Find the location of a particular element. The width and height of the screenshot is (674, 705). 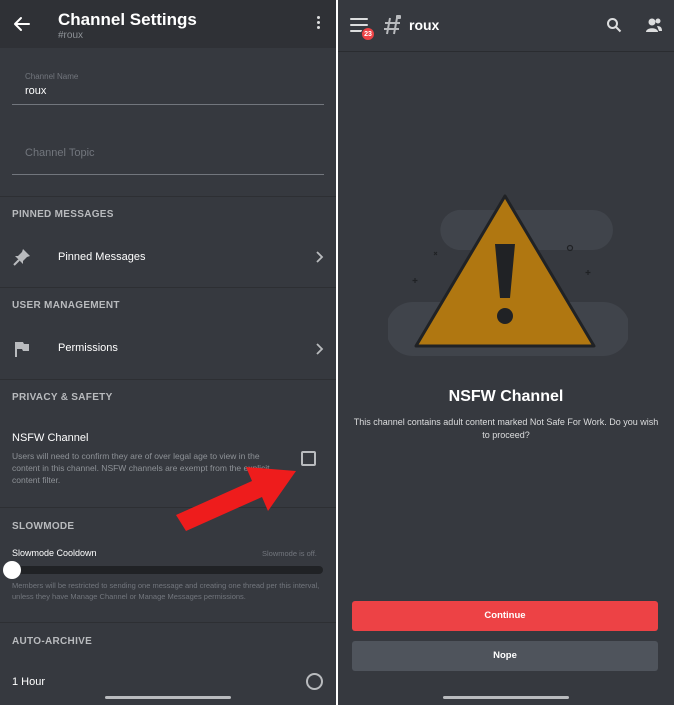

channel-name-label: Channel Name is located at coordinates (52, 76).